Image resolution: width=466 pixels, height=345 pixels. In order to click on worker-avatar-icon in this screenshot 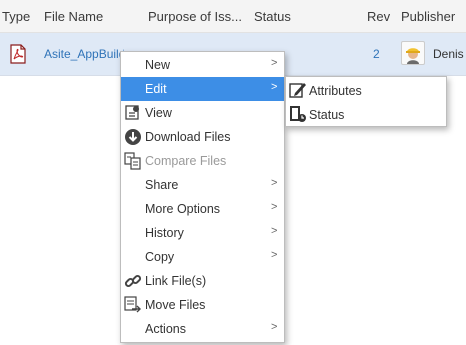, I will do `click(413, 53)`.